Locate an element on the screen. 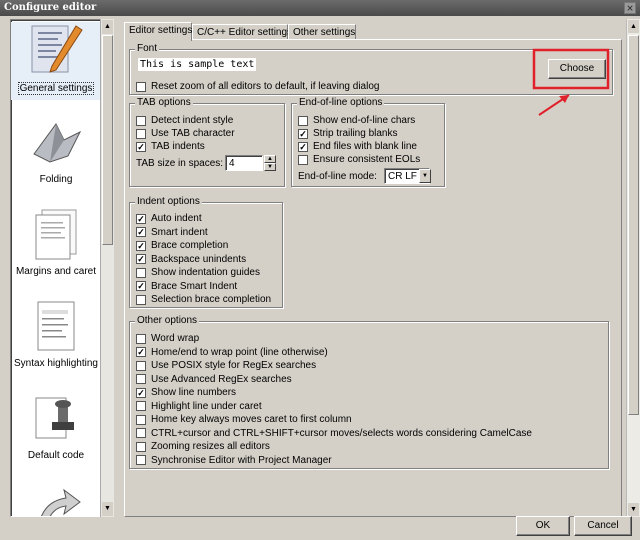 This screenshot has width=640, height=540. use-tab-character-checkbox: Use TAB character is located at coordinates (185, 133).